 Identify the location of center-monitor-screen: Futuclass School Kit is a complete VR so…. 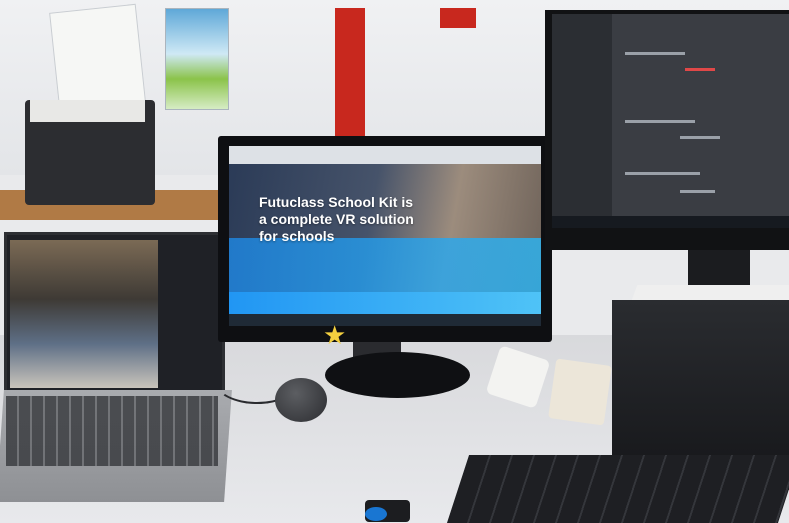
(385, 236).